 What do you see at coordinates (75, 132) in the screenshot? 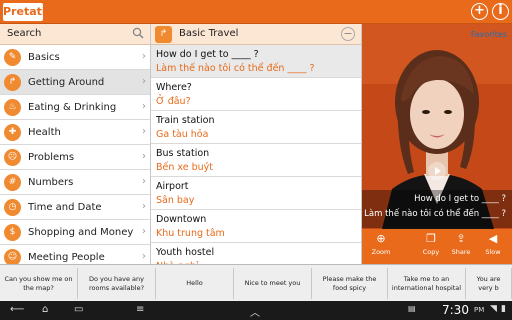
I see `sidebar-item: ✚ Health ›` at bounding box center [75, 132].